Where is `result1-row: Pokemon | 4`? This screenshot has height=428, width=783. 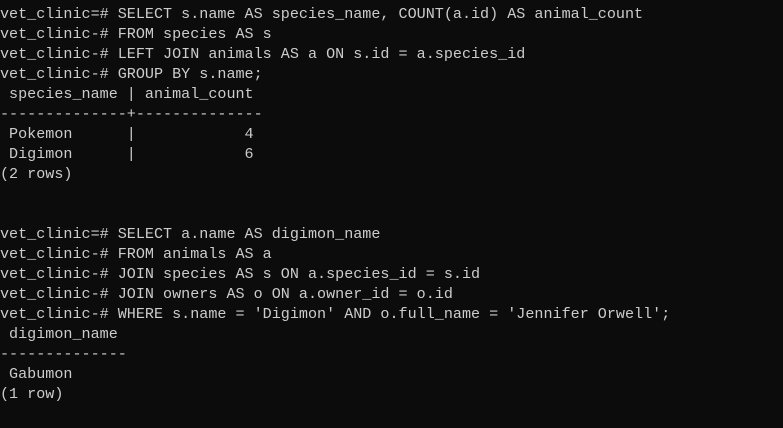 result1-row: Pokemon | 4 is located at coordinates (127, 134).